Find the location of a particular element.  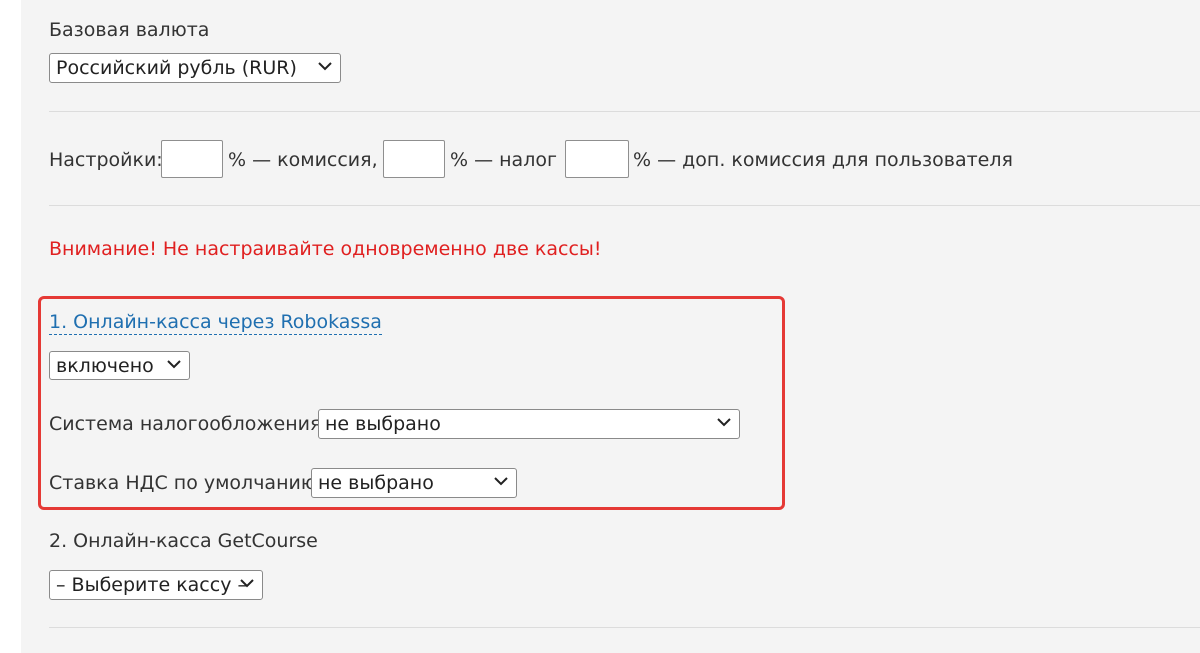

getcourse-title: 2. Онлайн-касса GetCourse is located at coordinates (183, 541).